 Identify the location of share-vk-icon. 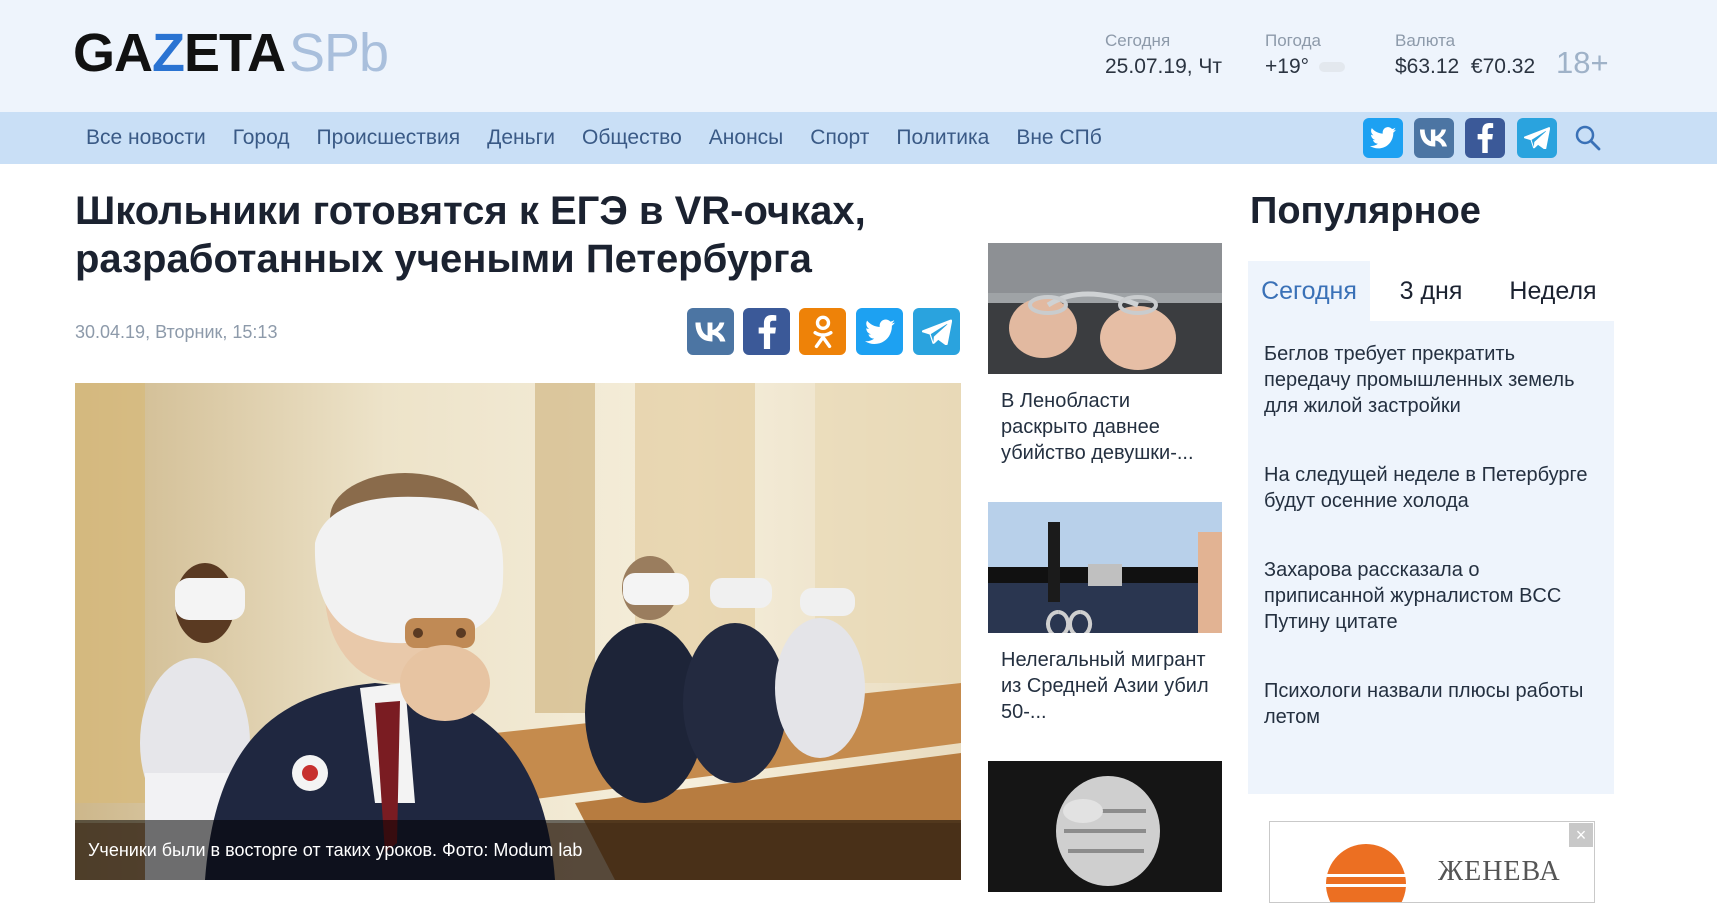
(710, 331).